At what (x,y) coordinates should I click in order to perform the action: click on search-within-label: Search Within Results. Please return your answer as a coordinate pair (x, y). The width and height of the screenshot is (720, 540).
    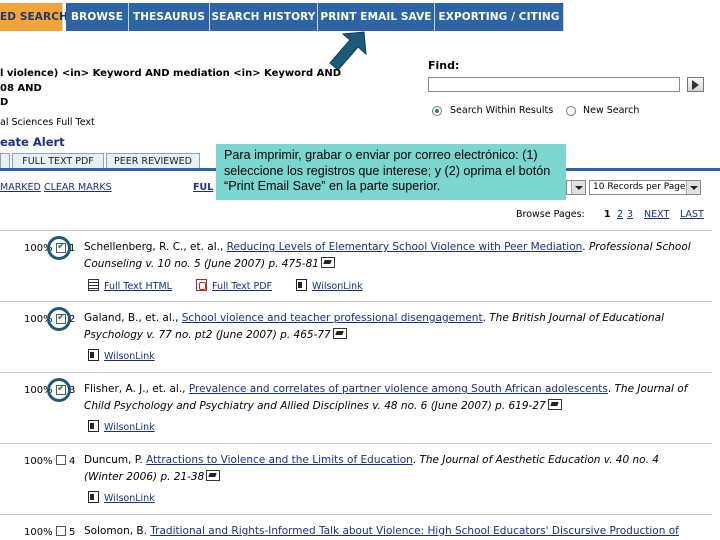
    Looking at the image, I should click on (502, 110).